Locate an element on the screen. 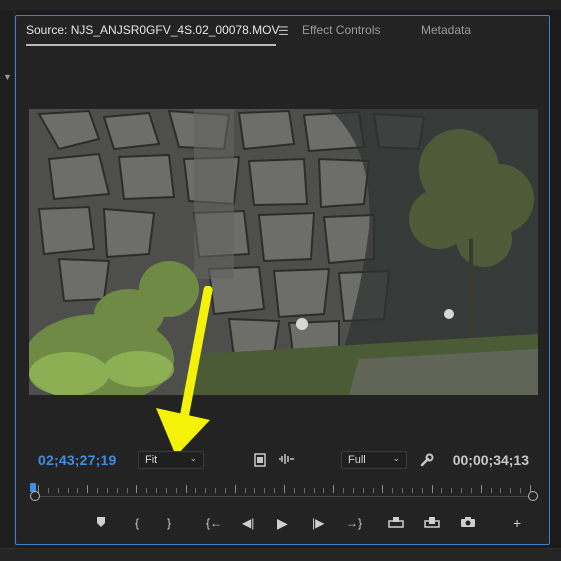  source-timeline-ruler is located at coordinates (284, 494).